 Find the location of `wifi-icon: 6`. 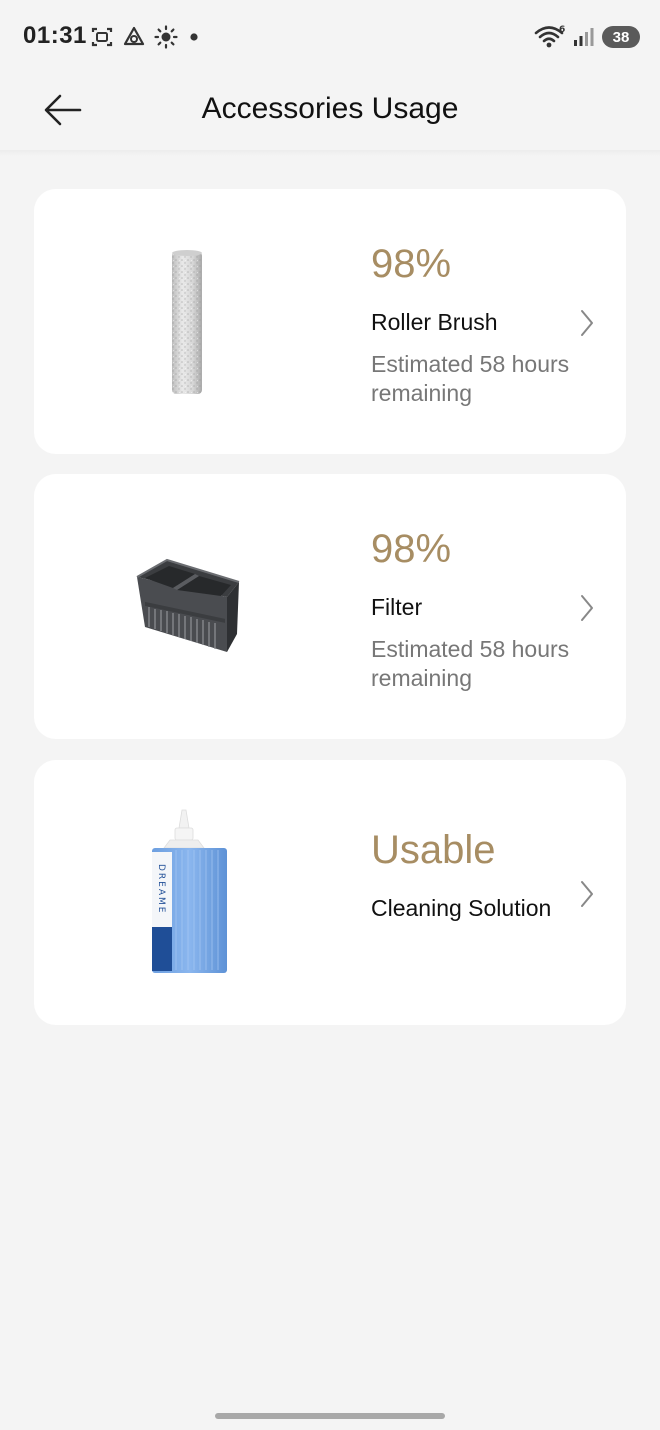

wifi-icon: 6 is located at coordinates (549, 36).